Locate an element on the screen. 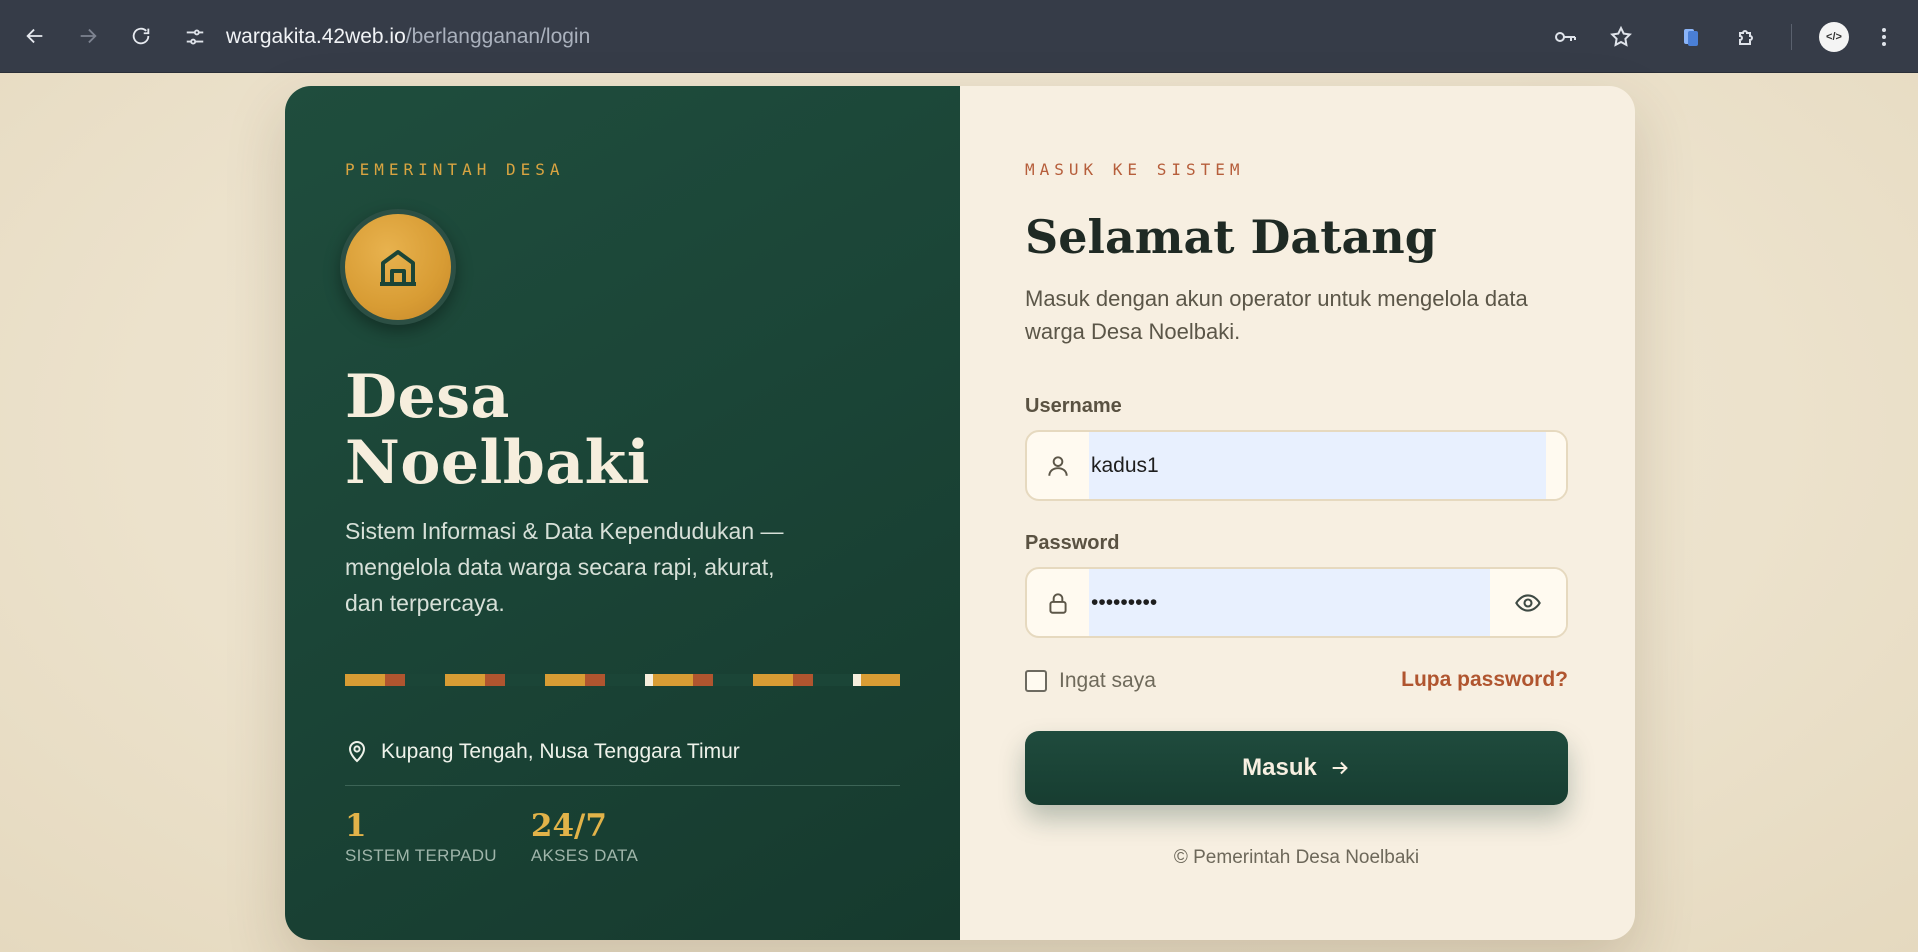  extensions-button is located at coordinates (1747, 37).